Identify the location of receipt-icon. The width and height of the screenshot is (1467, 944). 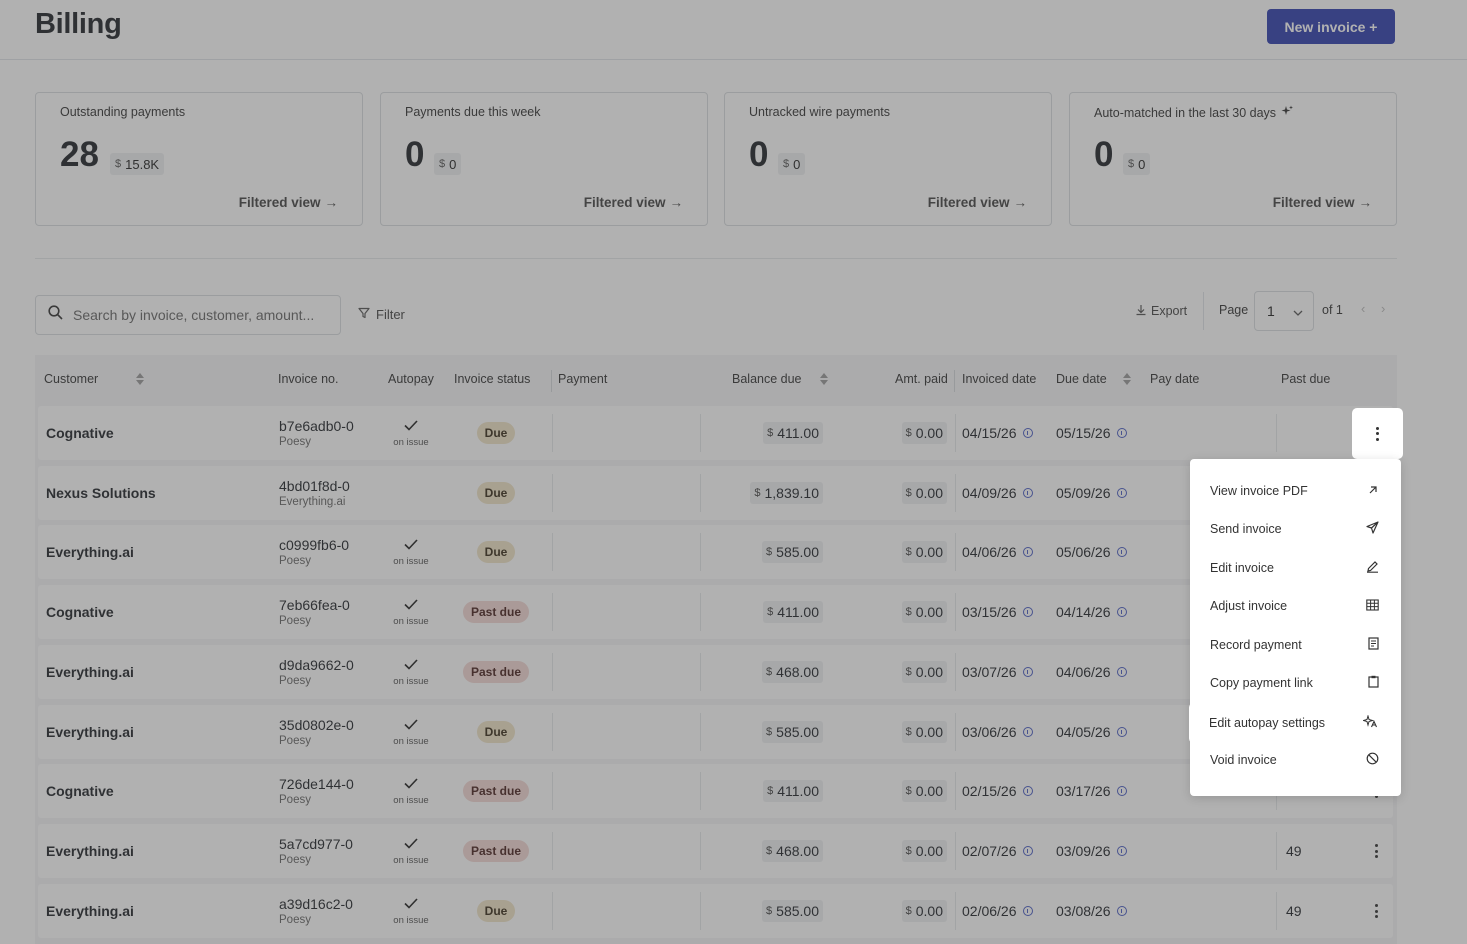
(1373, 645).